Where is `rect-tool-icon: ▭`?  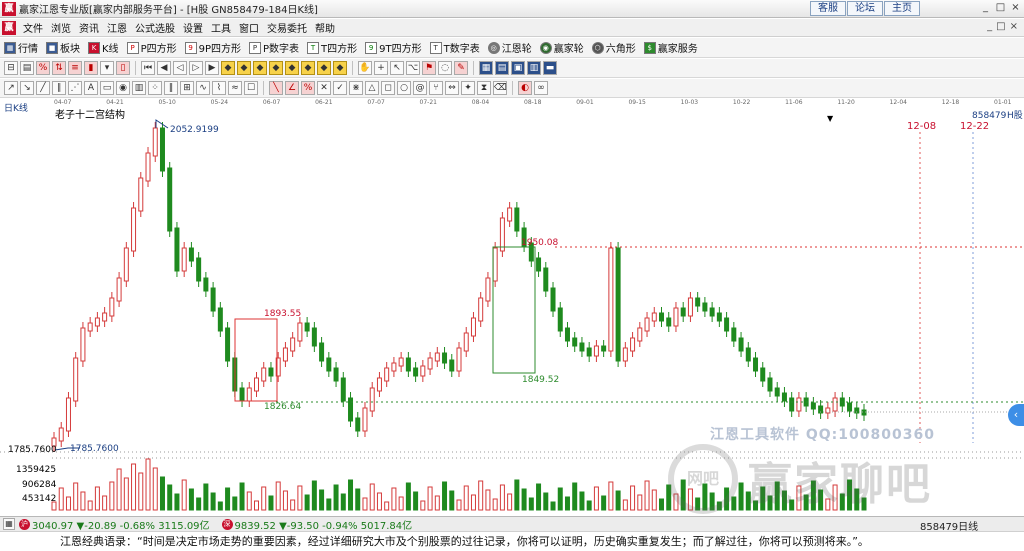
rect-tool-icon: ▭ is located at coordinates (107, 88).